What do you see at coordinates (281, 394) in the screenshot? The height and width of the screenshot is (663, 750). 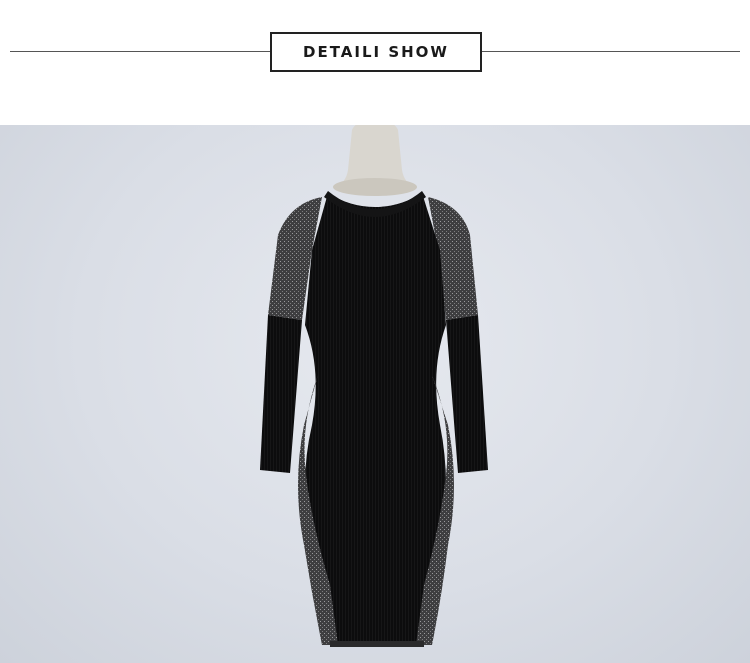 I see `left-sleeve-lower` at bounding box center [281, 394].